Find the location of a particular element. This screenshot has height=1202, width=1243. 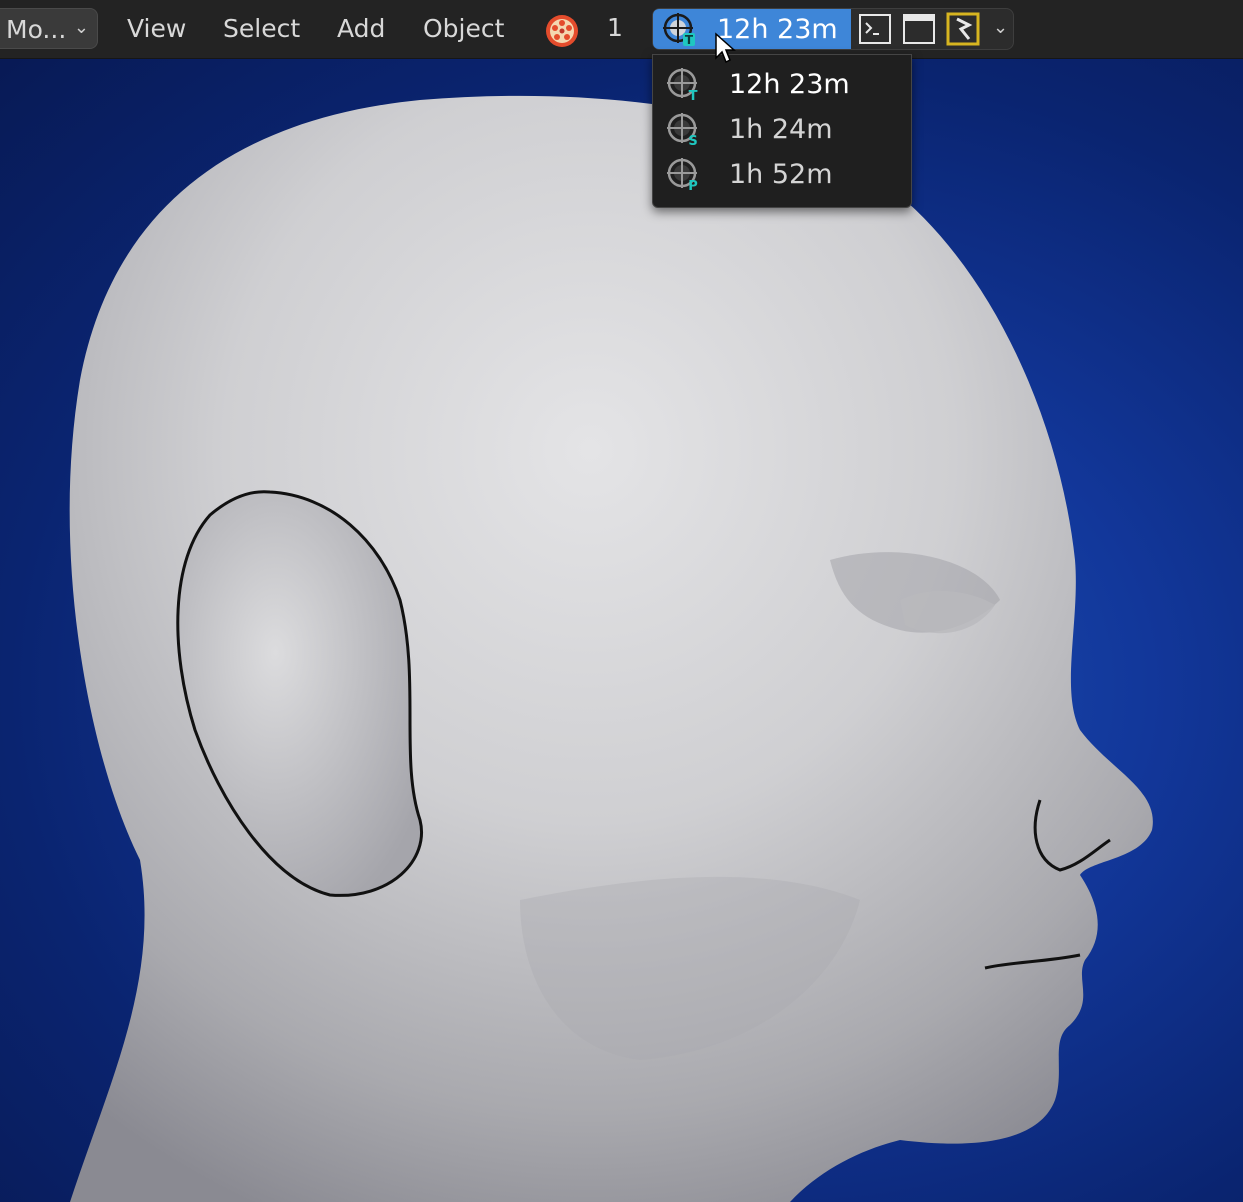

frame-number: 1 is located at coordinates (615, 27).